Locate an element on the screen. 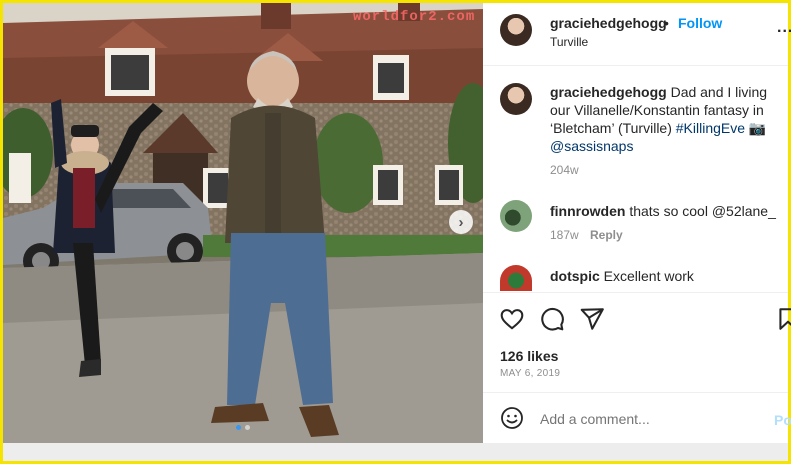 The image size is (791, 464). camera-icon: 📷 is located at coordinates (757, 128).